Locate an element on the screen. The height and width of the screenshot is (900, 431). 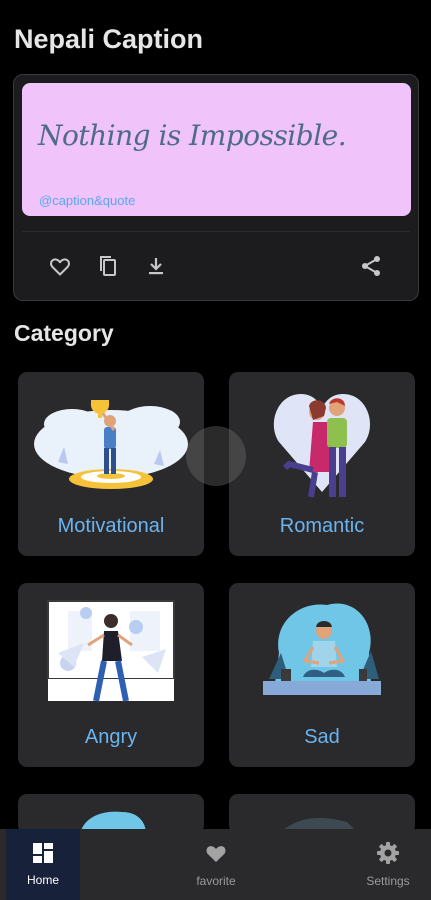
bottom-navigation: Home favorite Settings is located at coordinates (215, 864).